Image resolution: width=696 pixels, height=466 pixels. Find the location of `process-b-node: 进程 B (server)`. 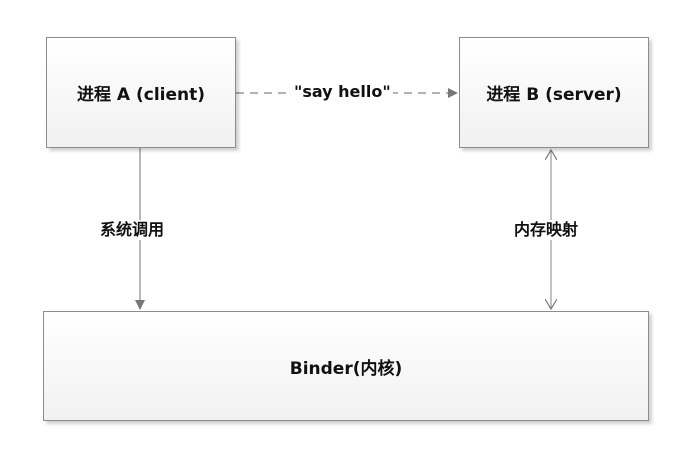

process-b-node: 进程 B (server) is located at coordinates (554, 92).